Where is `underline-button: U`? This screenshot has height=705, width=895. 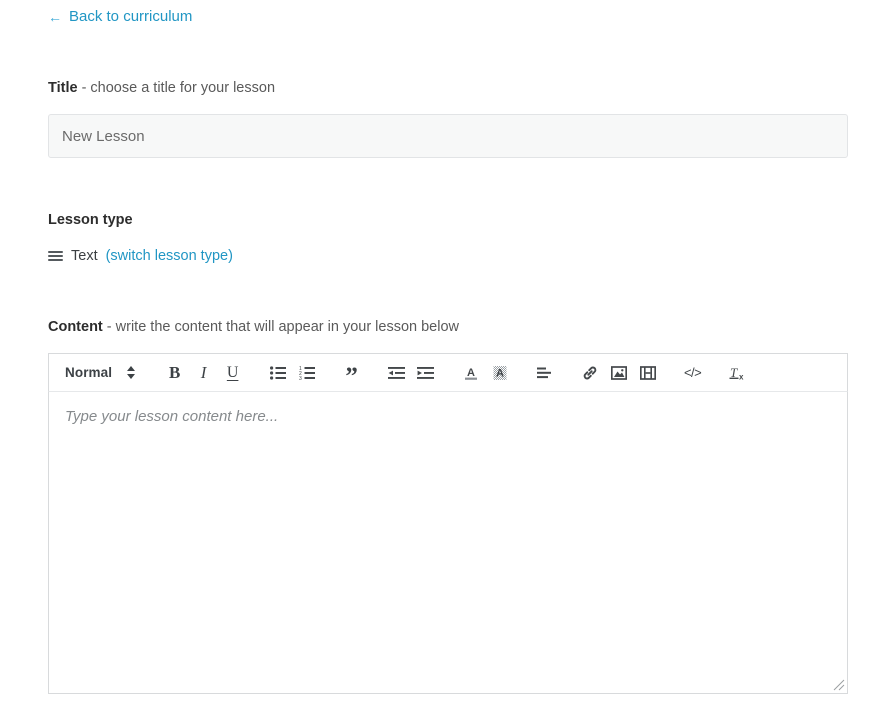 underline-button: U is located at coordinates (232, 373).